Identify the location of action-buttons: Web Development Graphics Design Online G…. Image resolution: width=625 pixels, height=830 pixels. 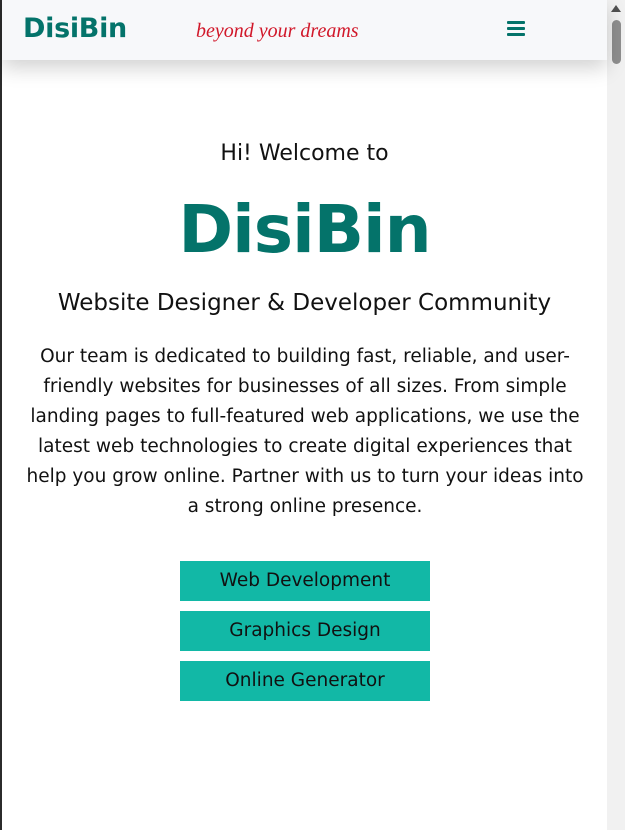
(305, 636).